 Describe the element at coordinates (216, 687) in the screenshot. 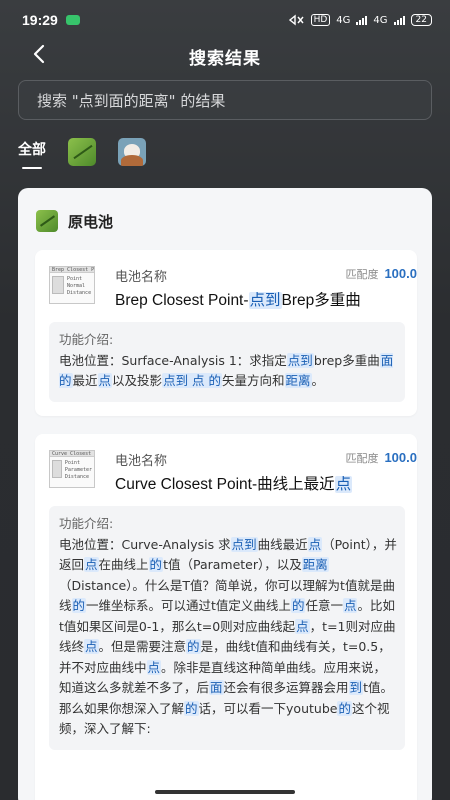

I see `desc-highlight: 面` at that location.